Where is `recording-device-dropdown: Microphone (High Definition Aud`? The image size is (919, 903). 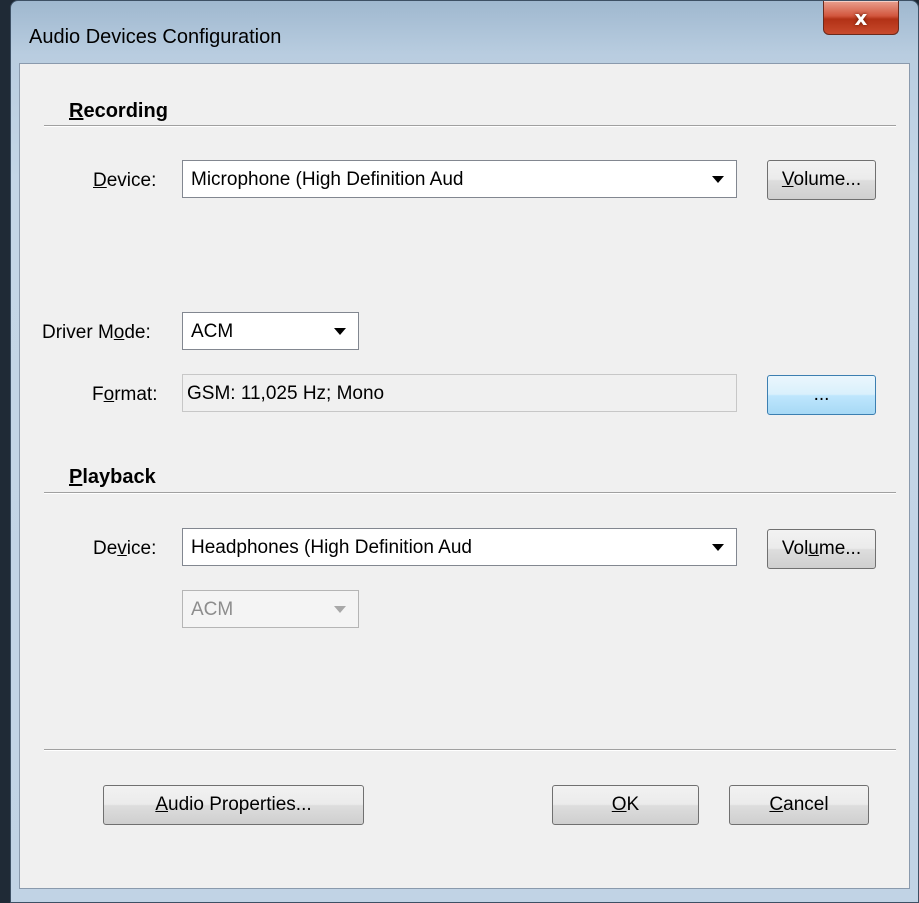 recording-device-dropdown: Microphone (High Definition Aud is located at coordinates (459, 179).